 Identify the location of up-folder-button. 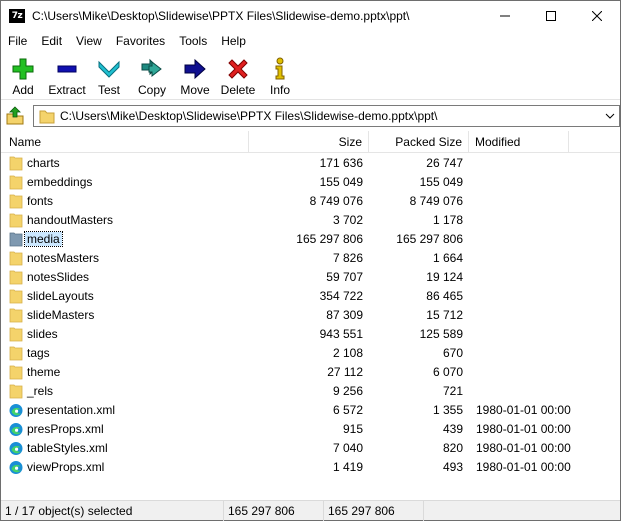
(15, 116).